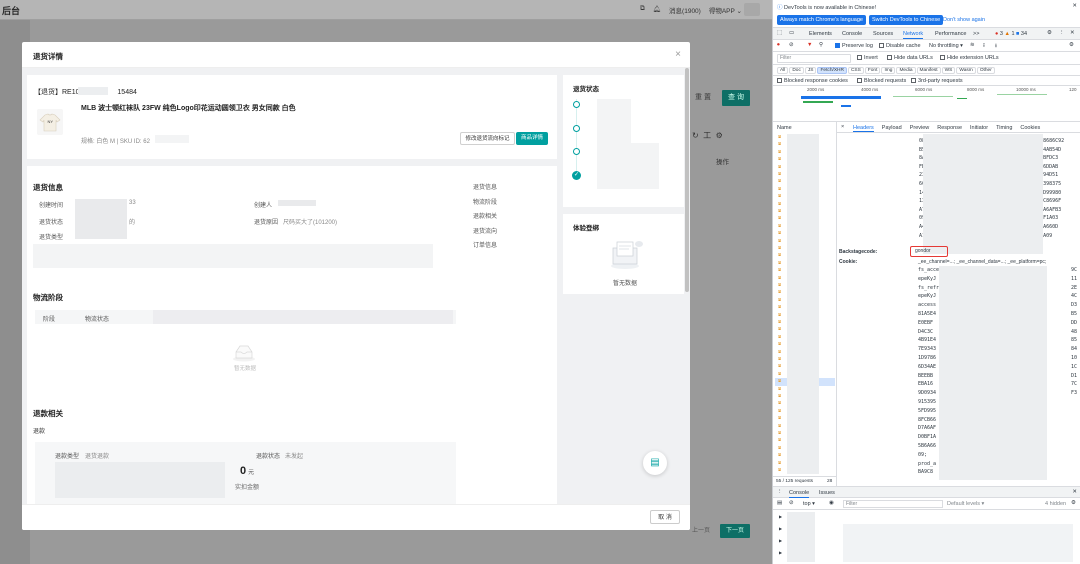 The width and height of the screenshot is (1080, 564). Describe the element at coordinates (784, 128) in the screenshot. I see `name-column-header: Name` at that location.